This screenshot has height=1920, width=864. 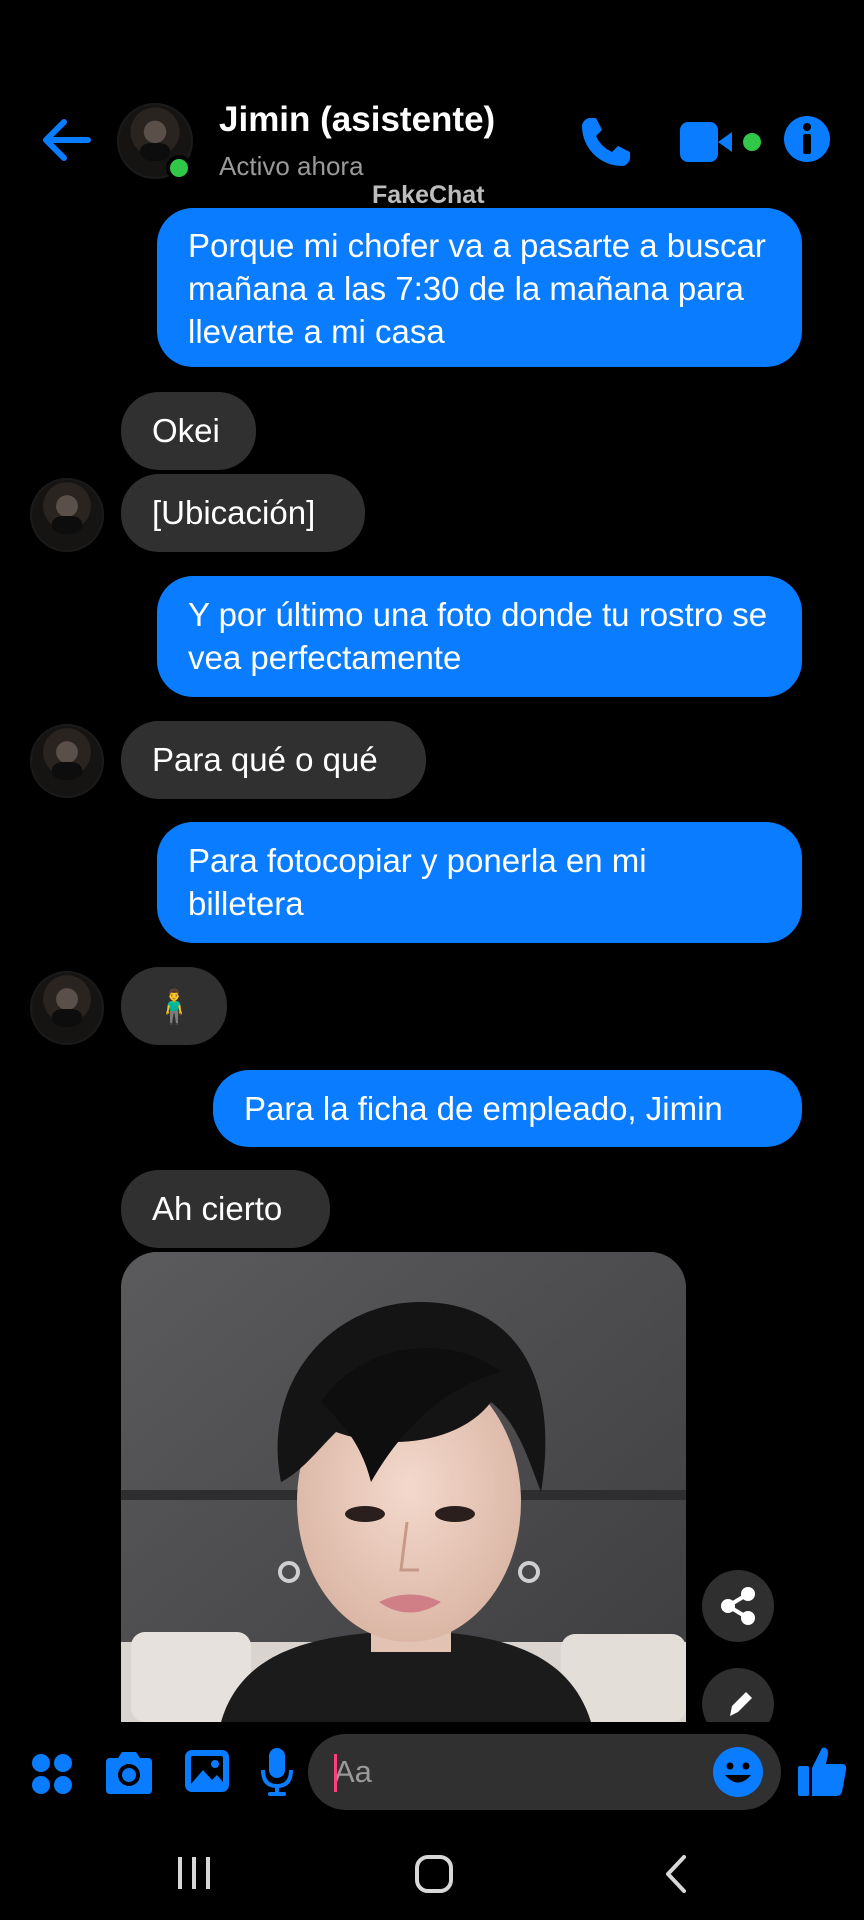 I want to click on message-input, so click(x=544, y=1772).